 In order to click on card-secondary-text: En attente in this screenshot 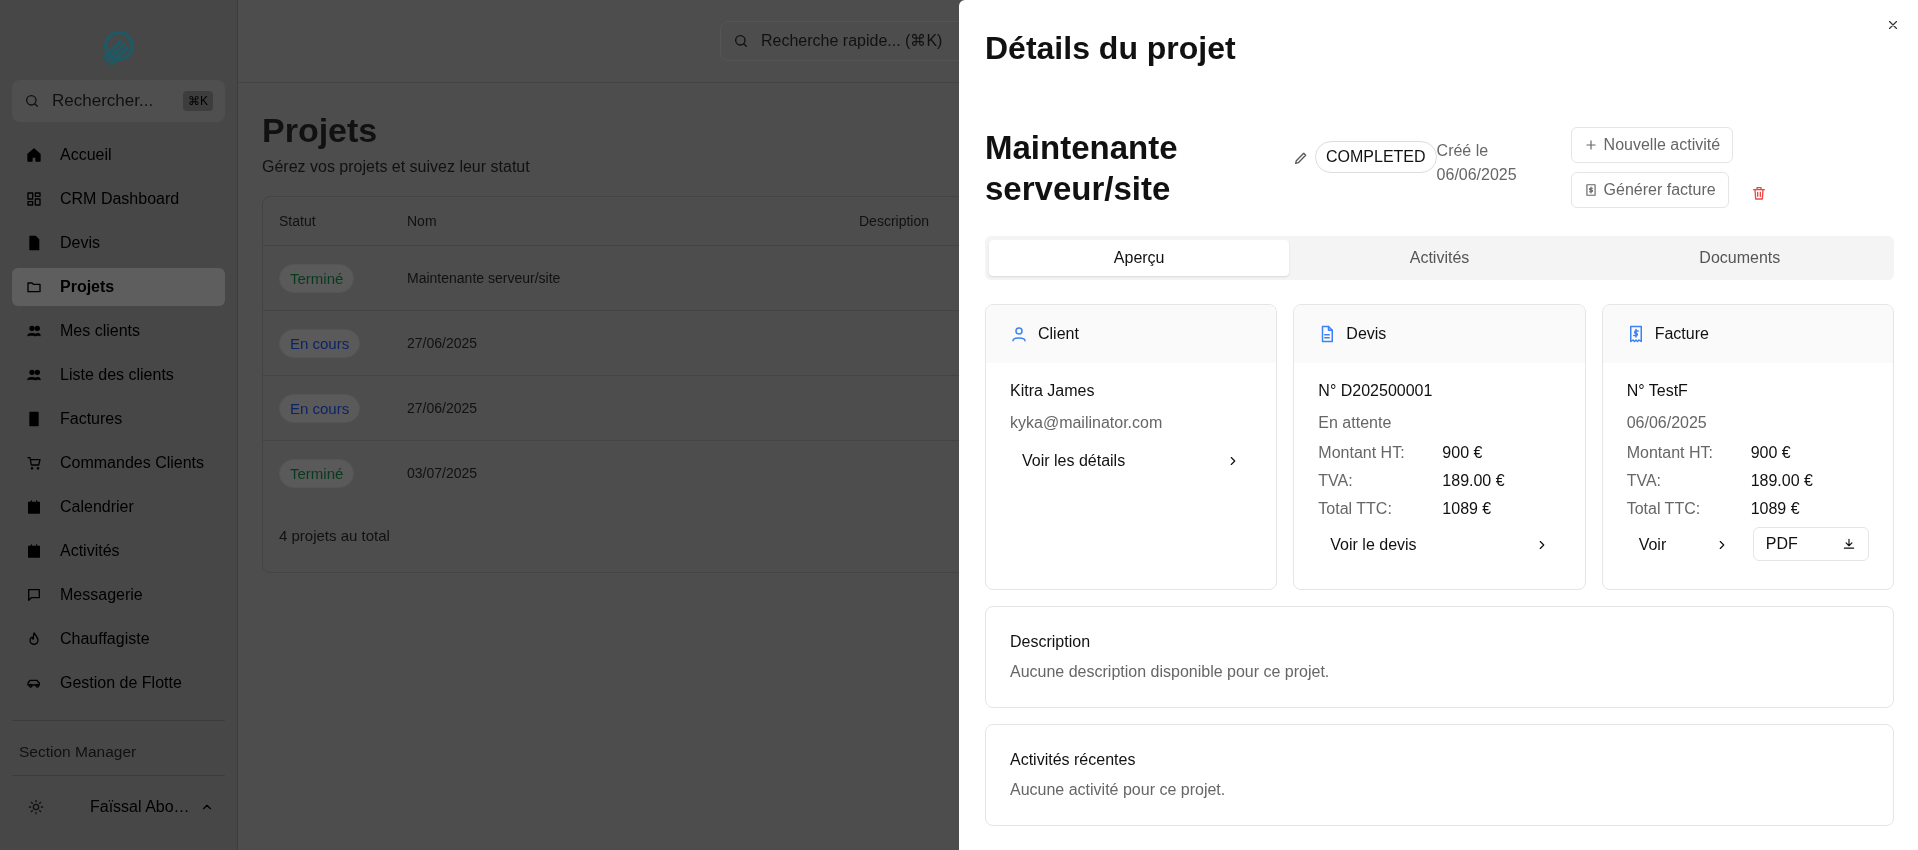, I will do `click(1355, 422)`.